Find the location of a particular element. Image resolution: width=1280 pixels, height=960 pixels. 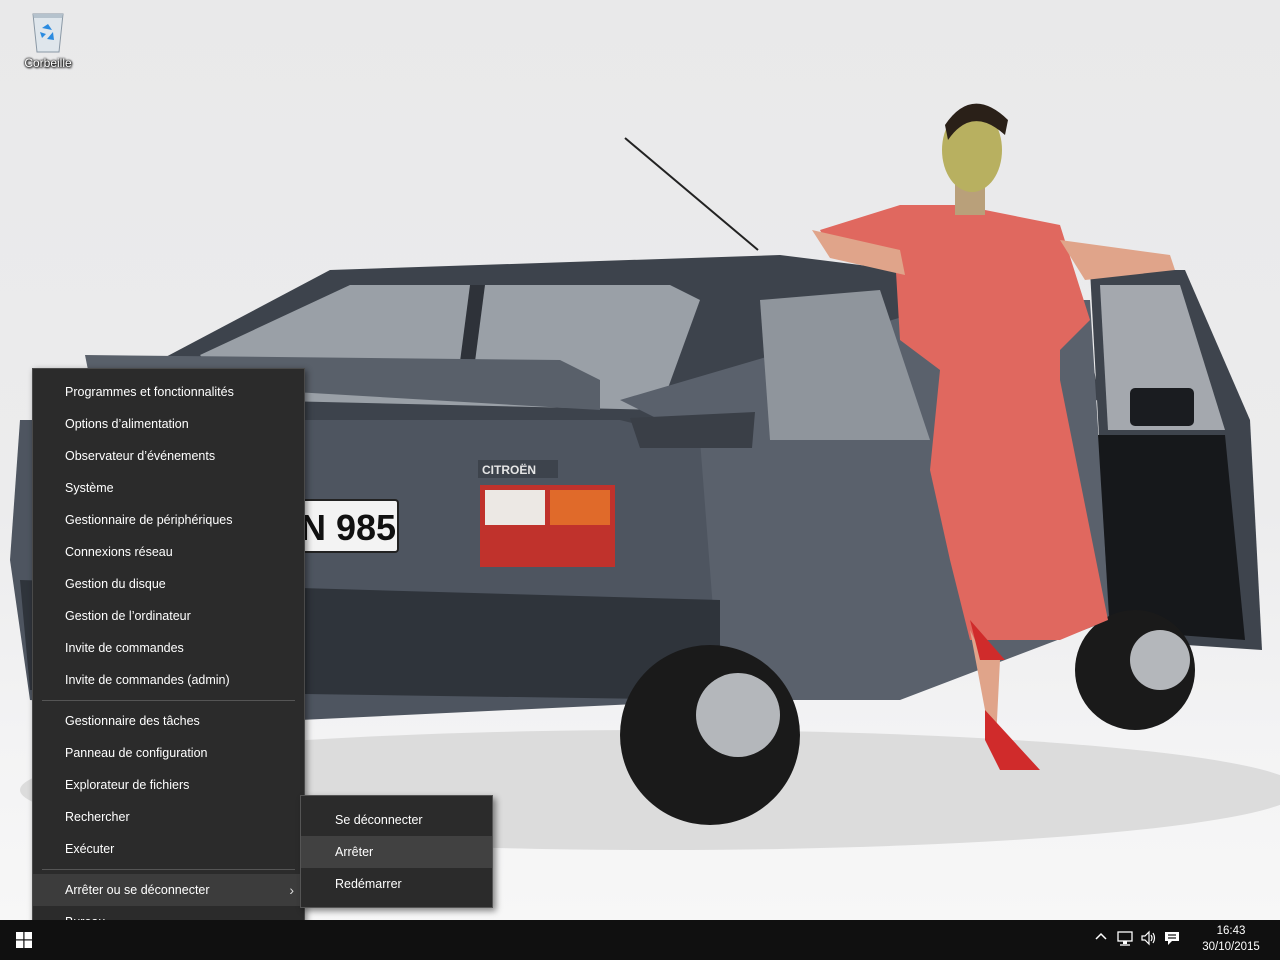

network-icon is located at coordinates (1125, 939).